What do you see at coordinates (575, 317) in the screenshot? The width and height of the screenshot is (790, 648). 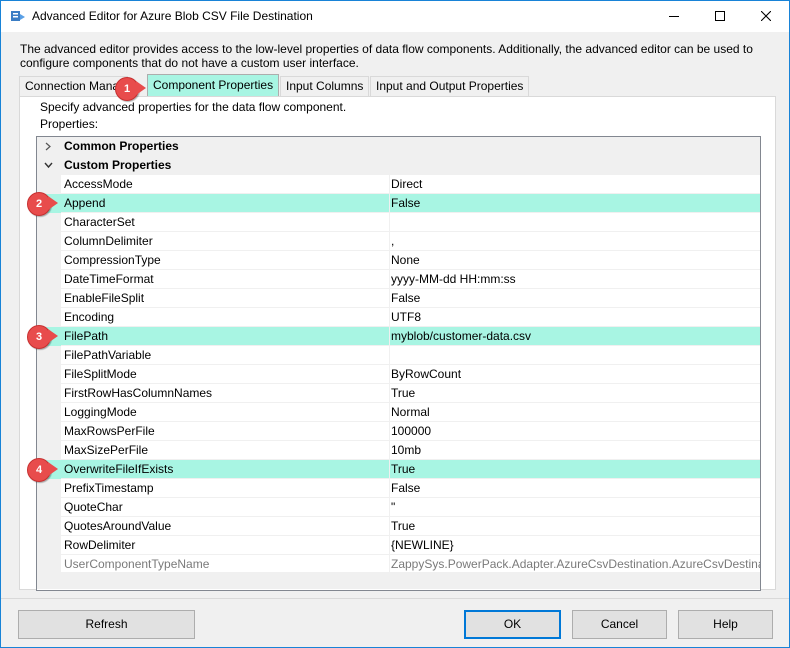 I see `property-value: UTF8` at bounding box center [575, 317].